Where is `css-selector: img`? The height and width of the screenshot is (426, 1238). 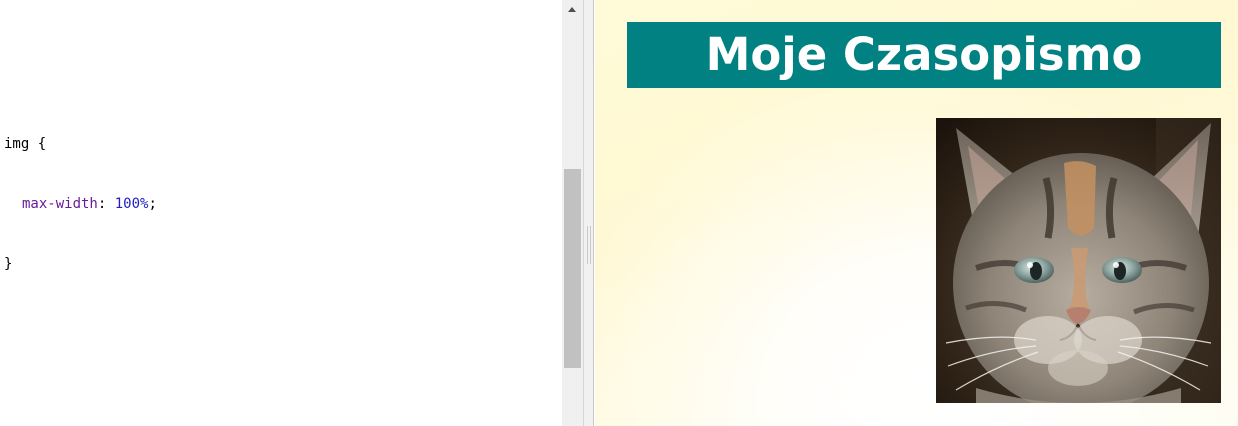 css-selector: img is located at coordinates (17, 144).